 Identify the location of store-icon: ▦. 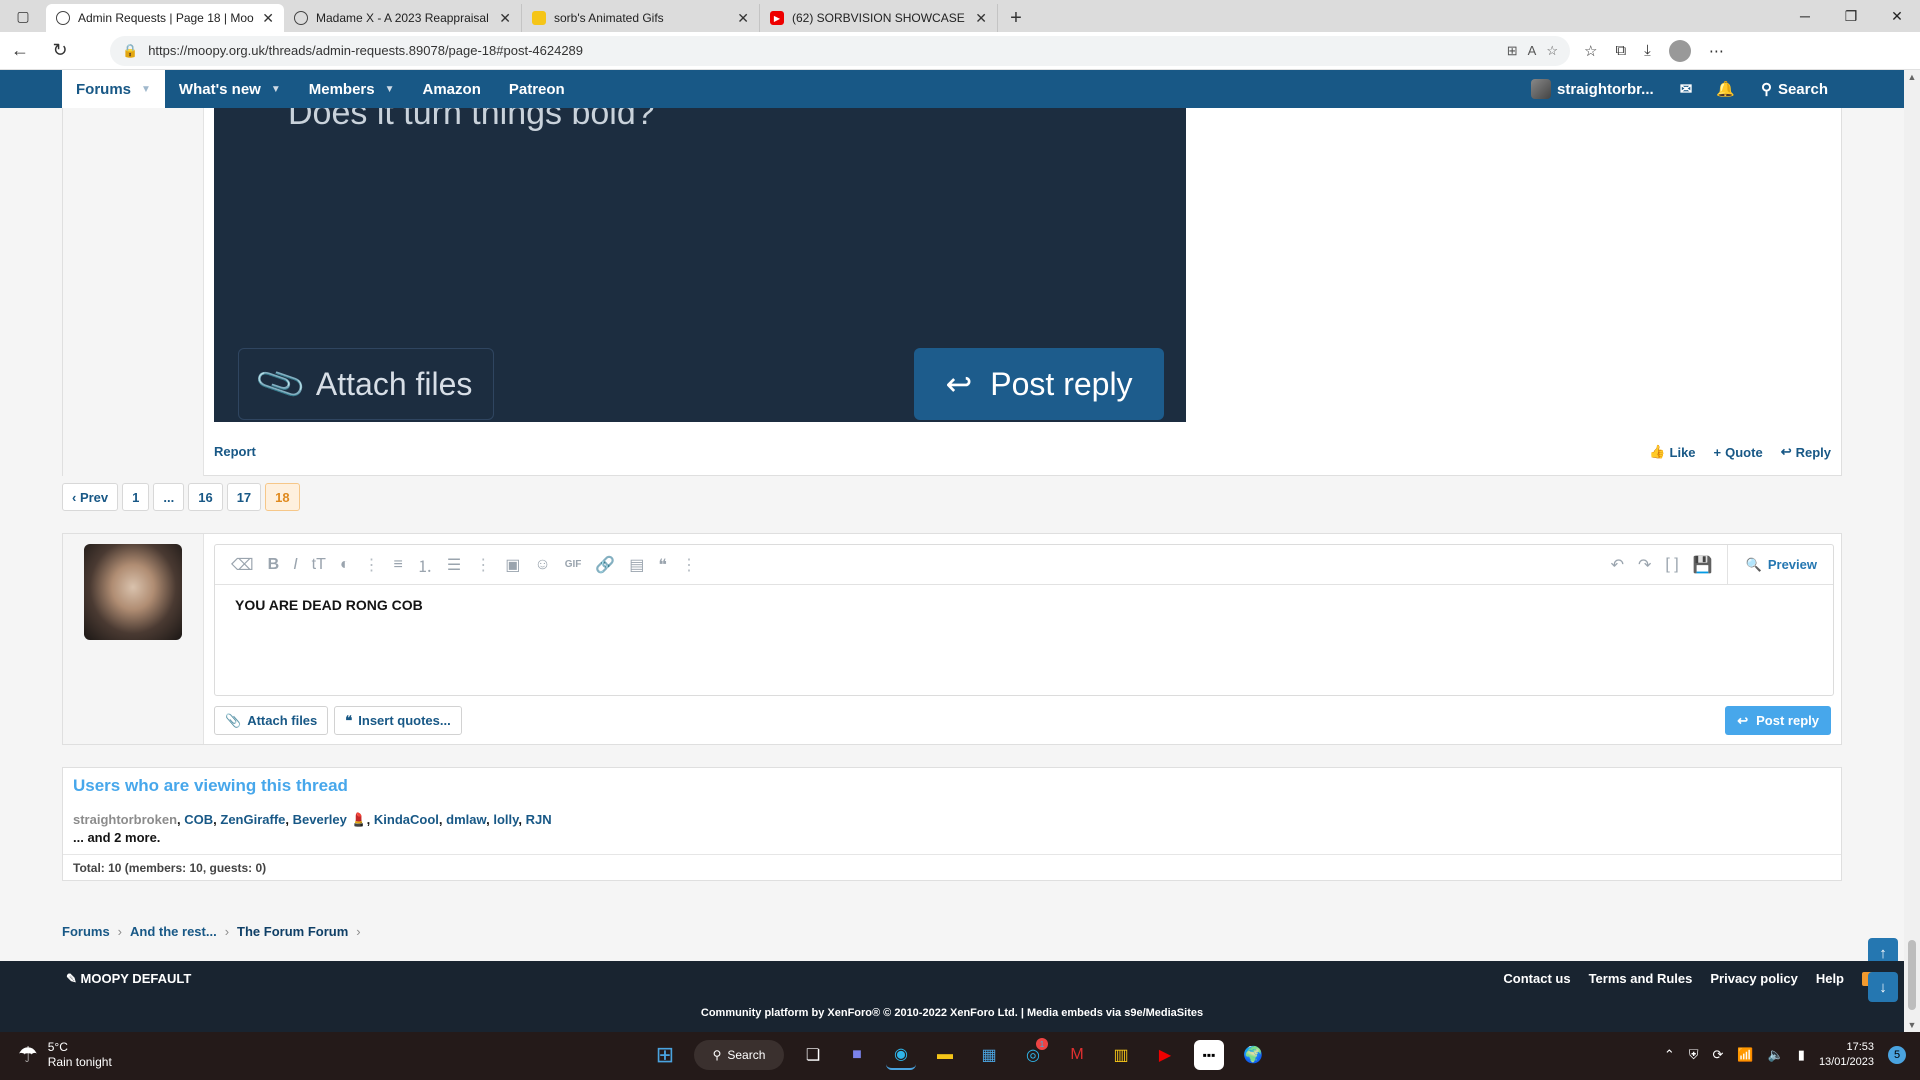
(989, 1055).